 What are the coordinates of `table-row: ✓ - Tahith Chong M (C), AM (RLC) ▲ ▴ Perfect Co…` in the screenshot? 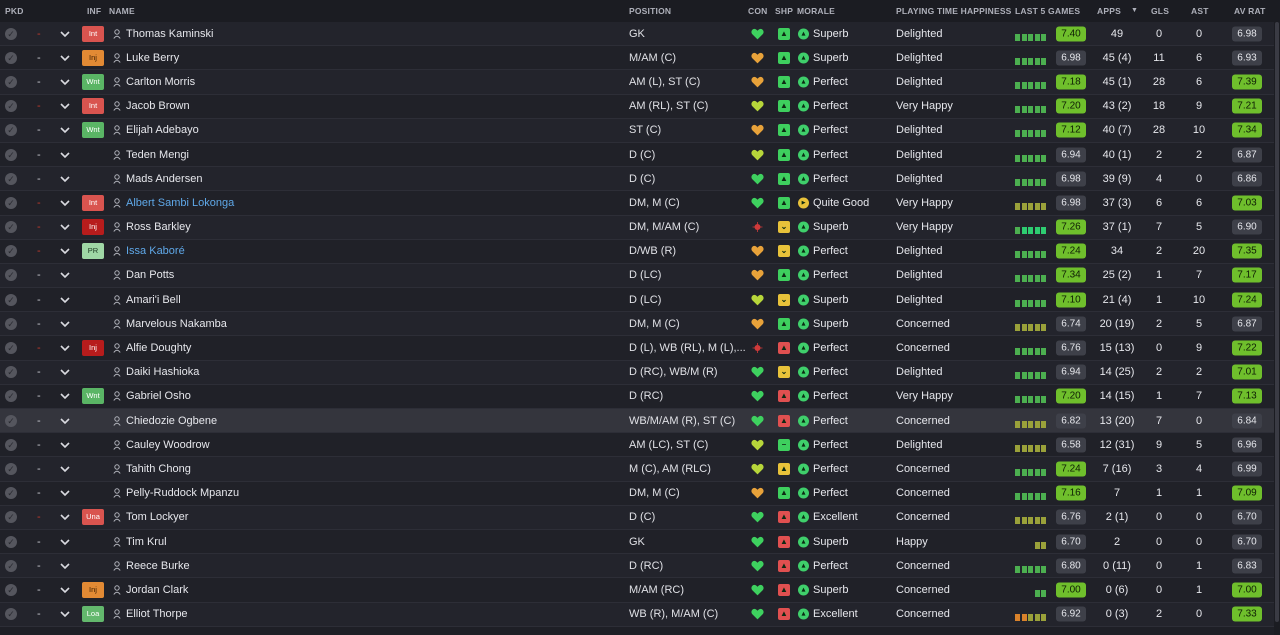 It's located at (637, 469).